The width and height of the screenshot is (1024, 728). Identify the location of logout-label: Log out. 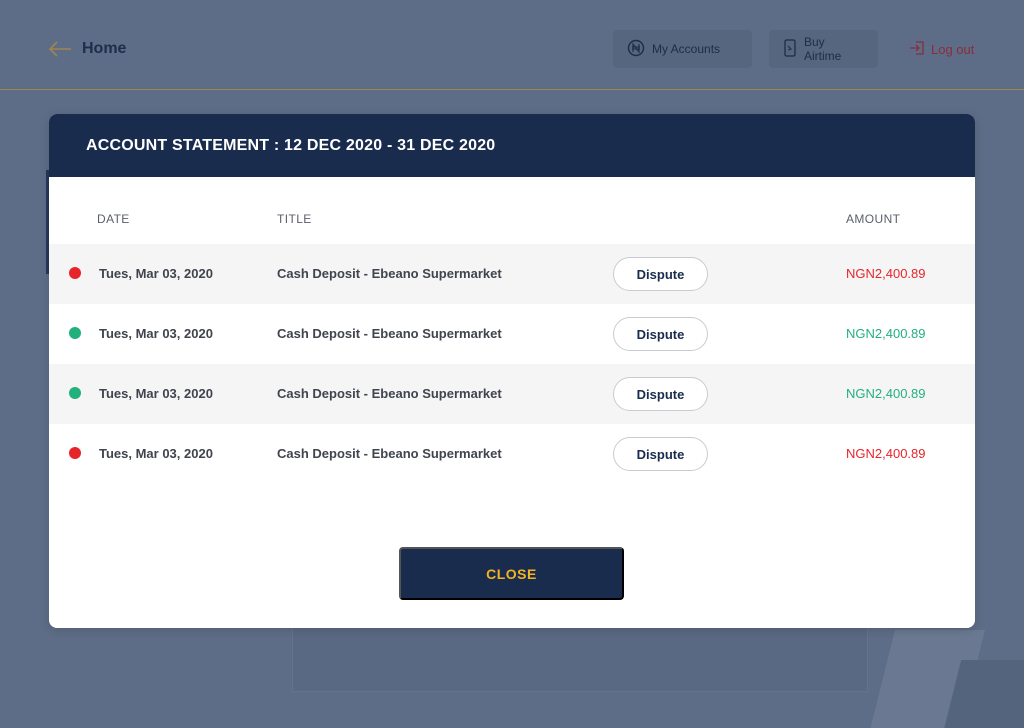
(952, 49).